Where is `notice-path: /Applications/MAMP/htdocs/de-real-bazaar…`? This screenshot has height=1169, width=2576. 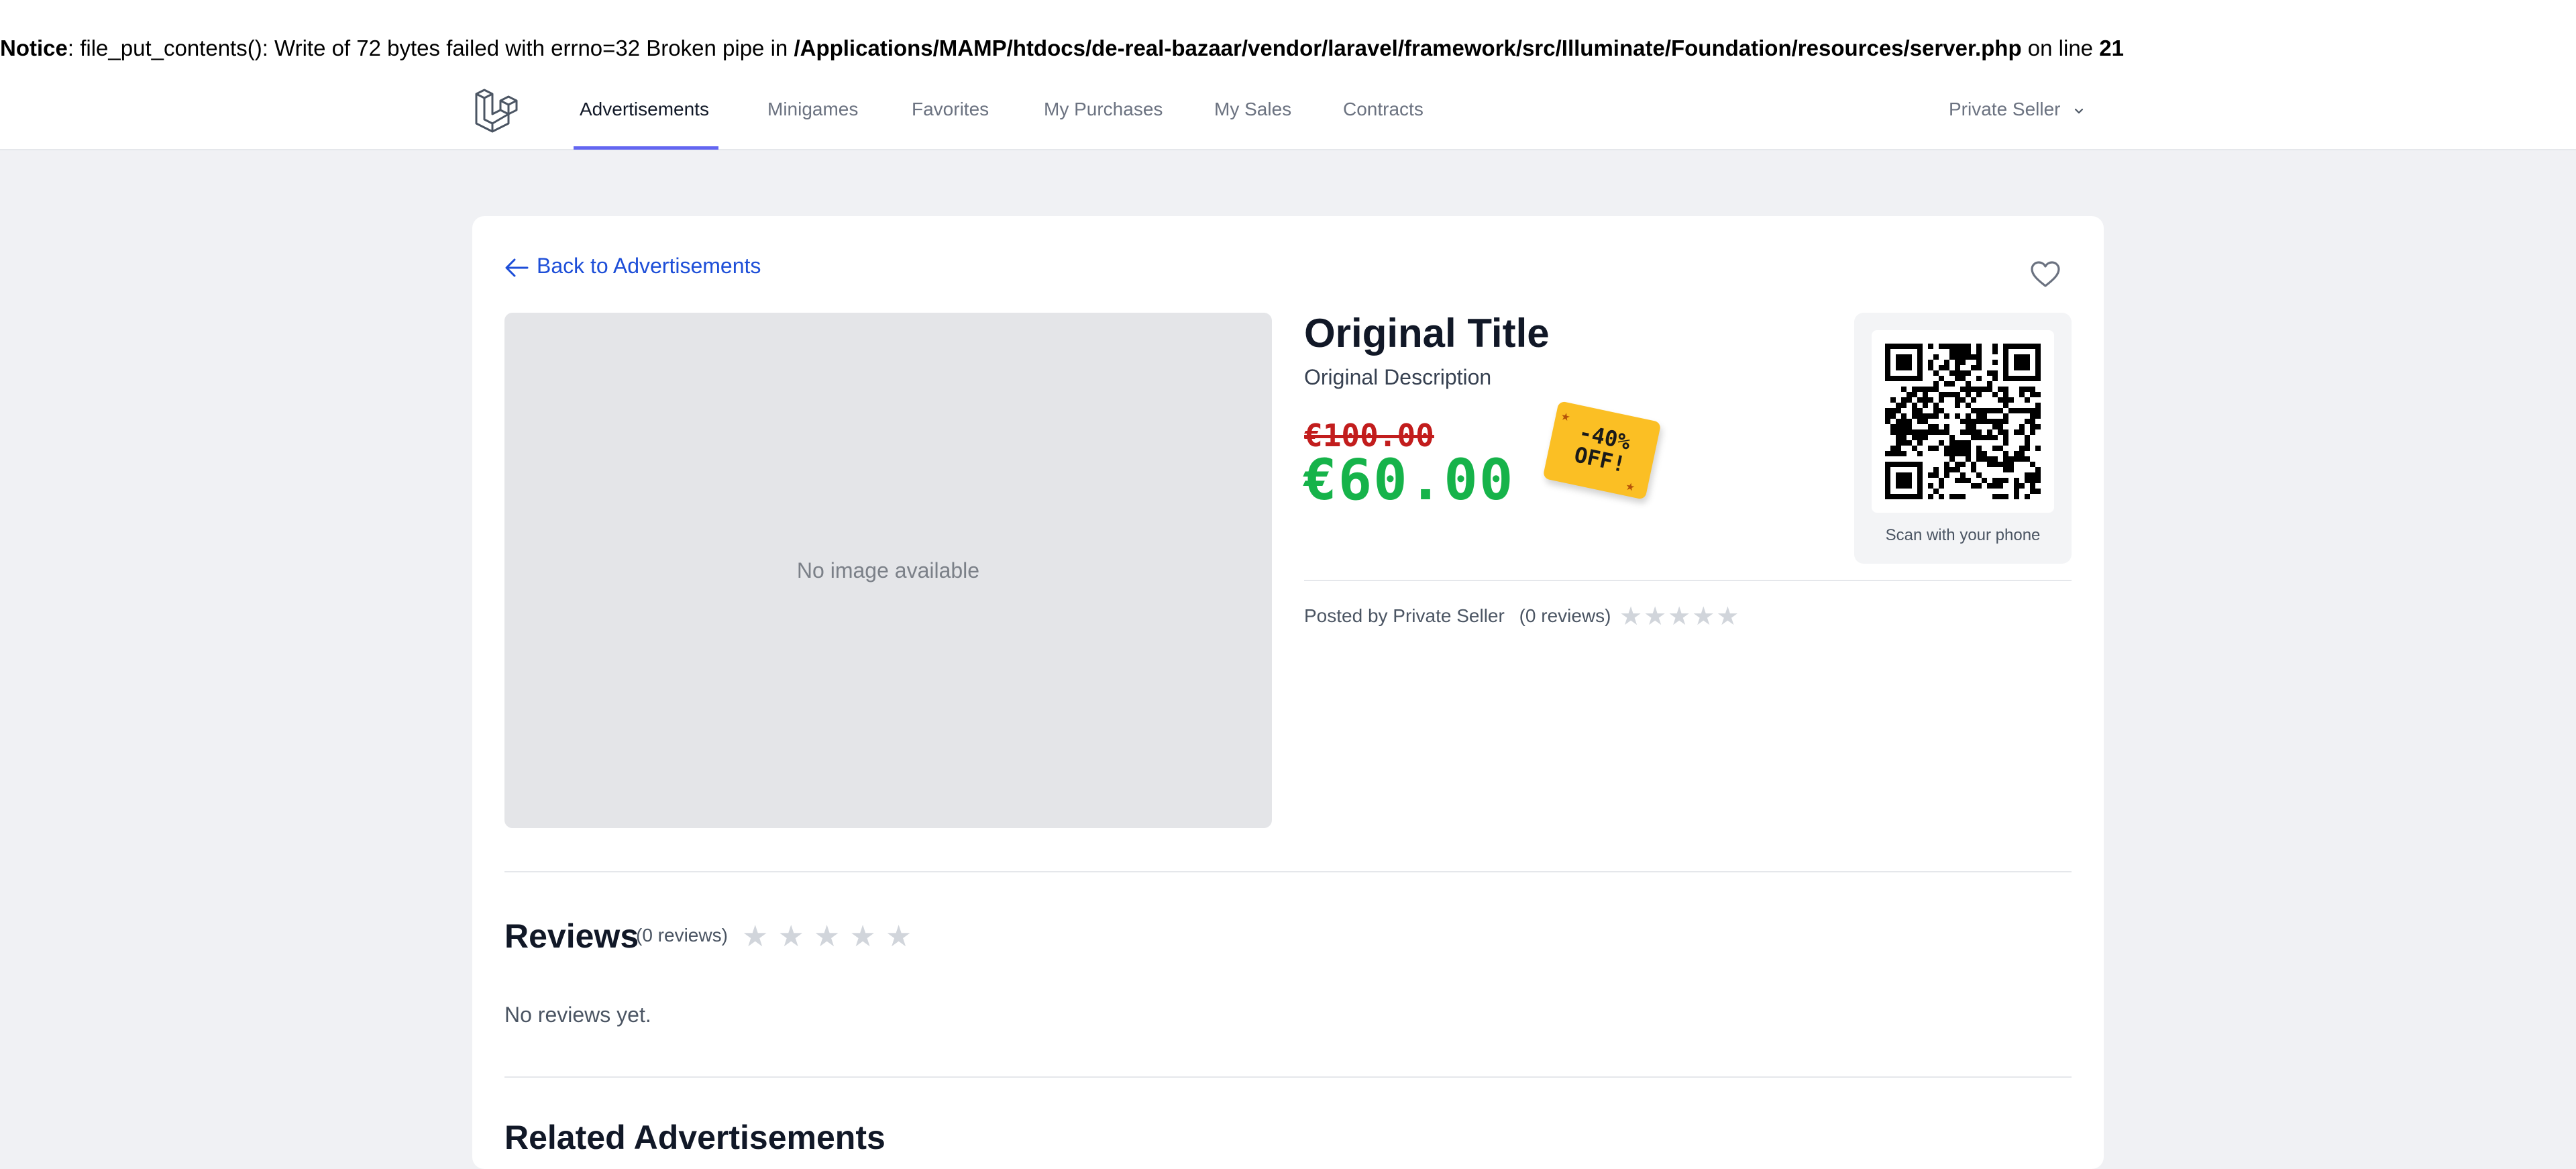 notice-path: /Applications/MAMP/htdocs/de-real-bazaar… is located at coordinates (1408, 48).